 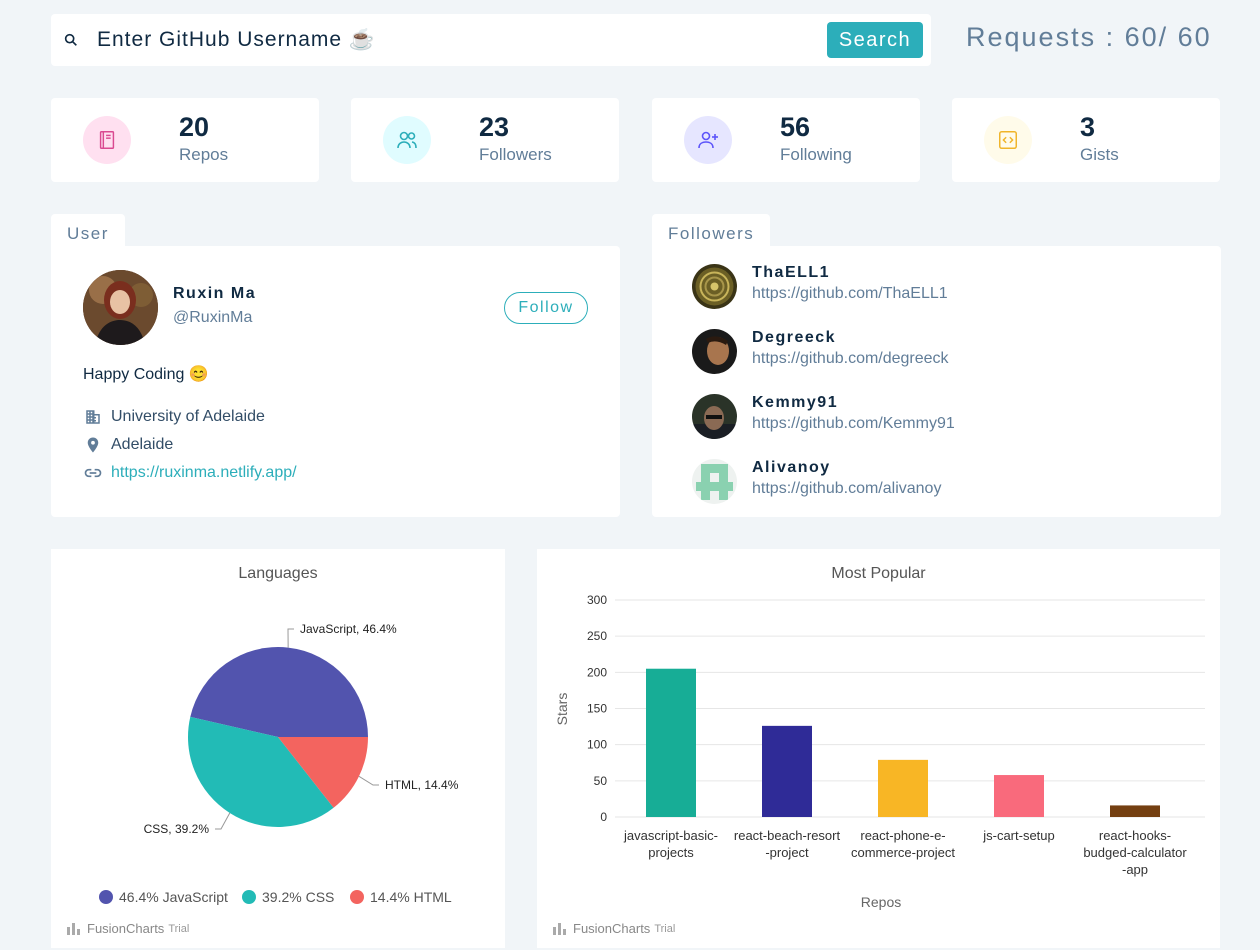 I want to click on follower-url: https://github.com/Kemmy91, so click(x=853, y=424).